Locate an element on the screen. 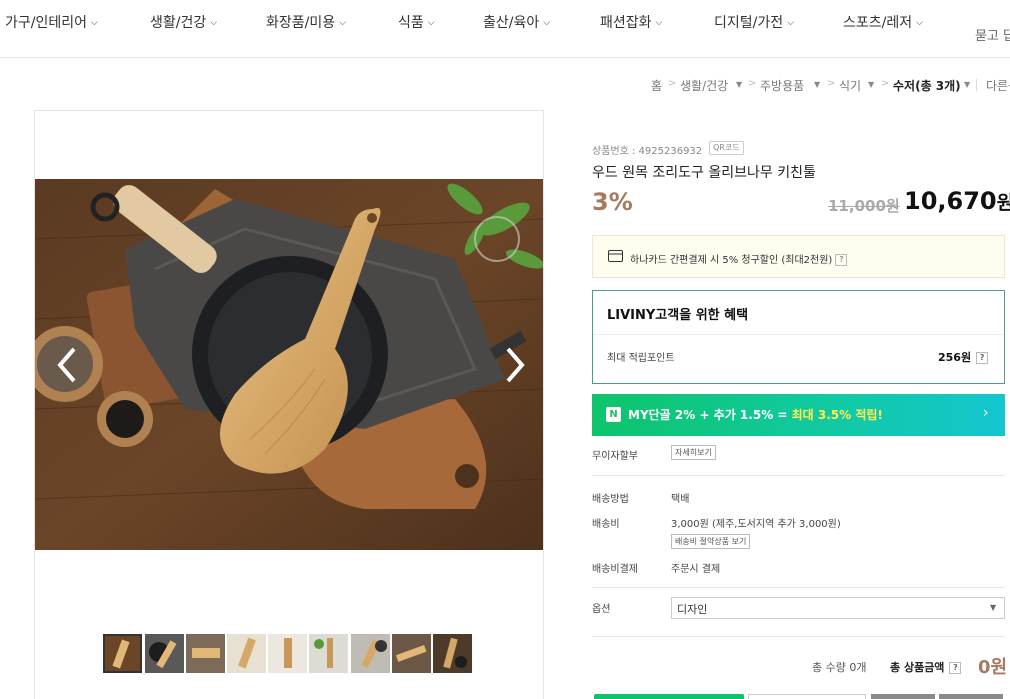 The width and height of the screenshot is (1010, 699). talk-button is located at coordinates (971, 696).